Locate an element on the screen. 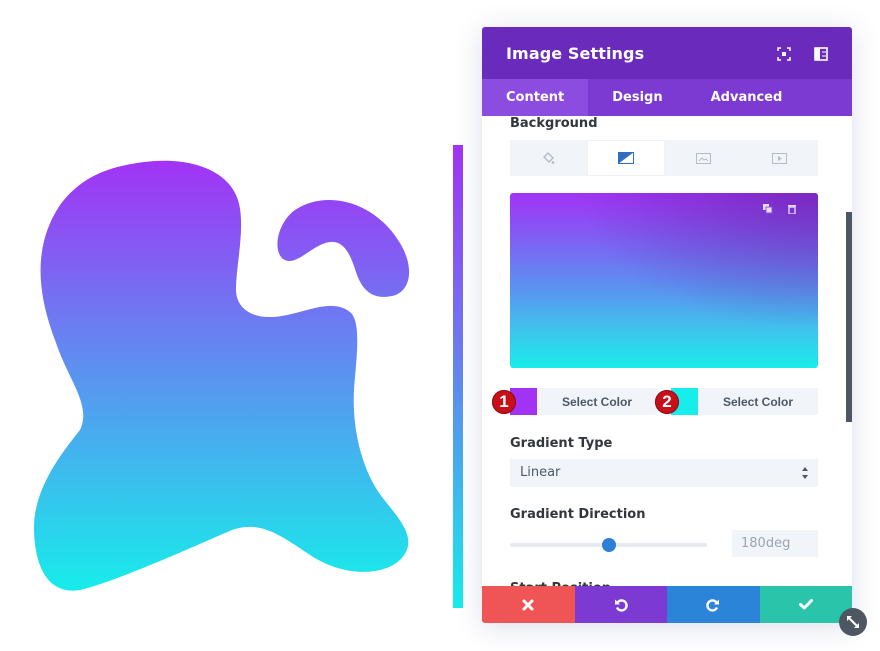  slider-thumb is located at coordinates (608, 545).